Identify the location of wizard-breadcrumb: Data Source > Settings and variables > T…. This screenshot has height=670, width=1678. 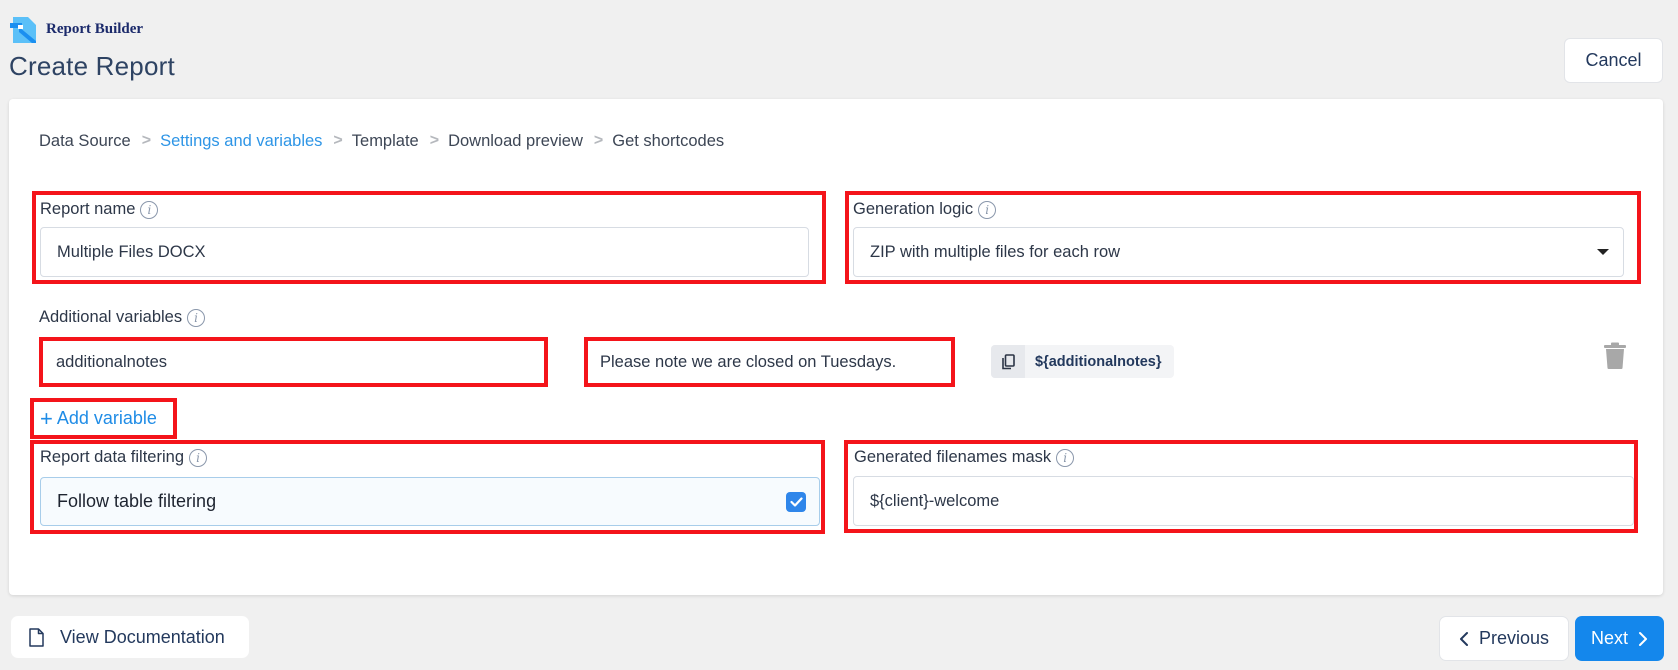
(381, 141).